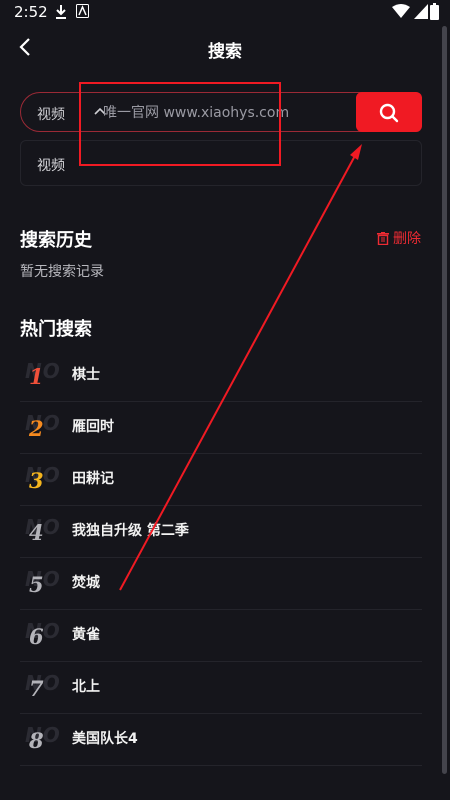  Describe the element at coordinates (180, 124) in the screenshot. I see `annotation-highlight-box` at that location.